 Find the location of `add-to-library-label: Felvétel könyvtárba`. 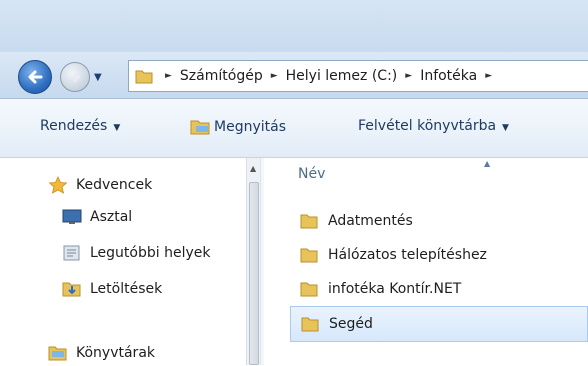

add-to-library-label: Felvétel könyvtárba is located at coordinates (427, 126).